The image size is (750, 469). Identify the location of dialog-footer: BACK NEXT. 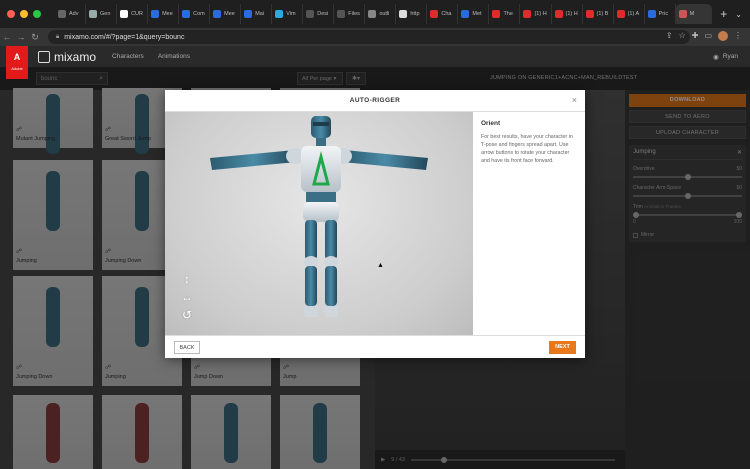
(375, 346).